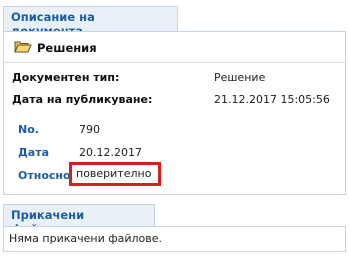 The height and width of the screenshot is (257, 349). Describe the element at coordinates (82, 99) in the screenshot. I see `publish-date-label: Дата на публикуване:` at that location.